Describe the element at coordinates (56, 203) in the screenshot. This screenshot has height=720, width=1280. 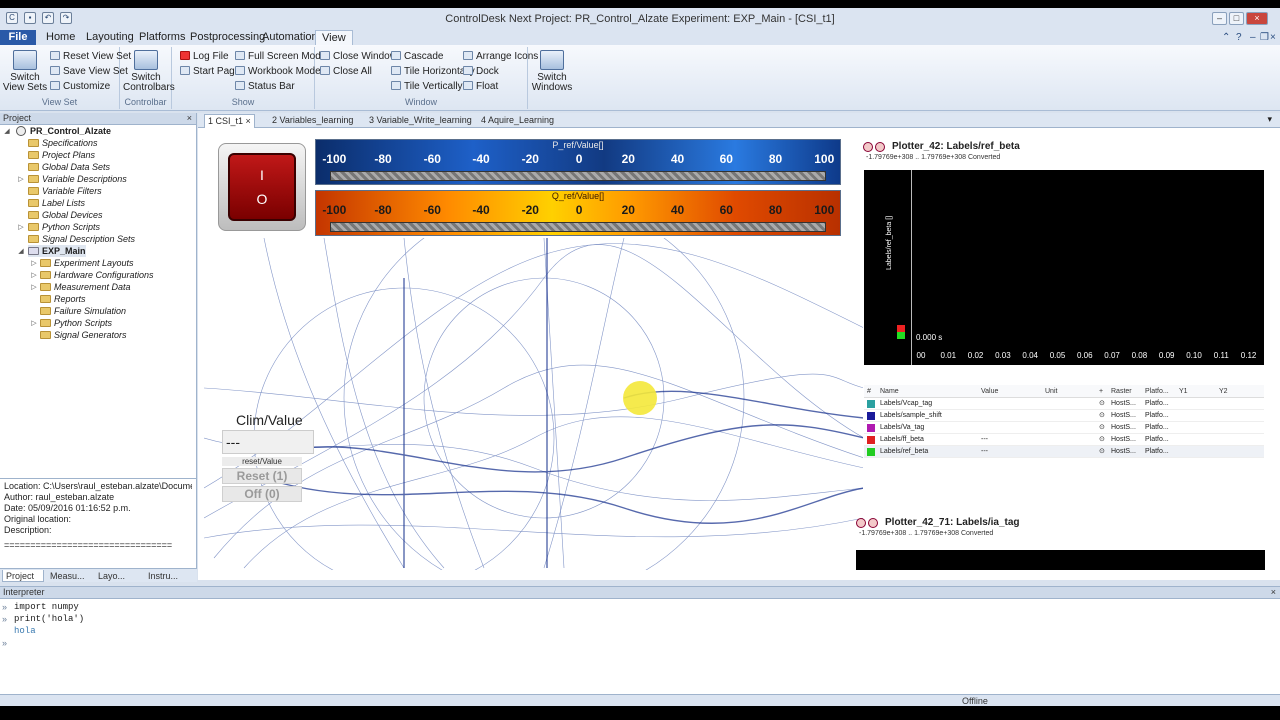
I see `tree-item-label-lists: Label Lists` at that location.